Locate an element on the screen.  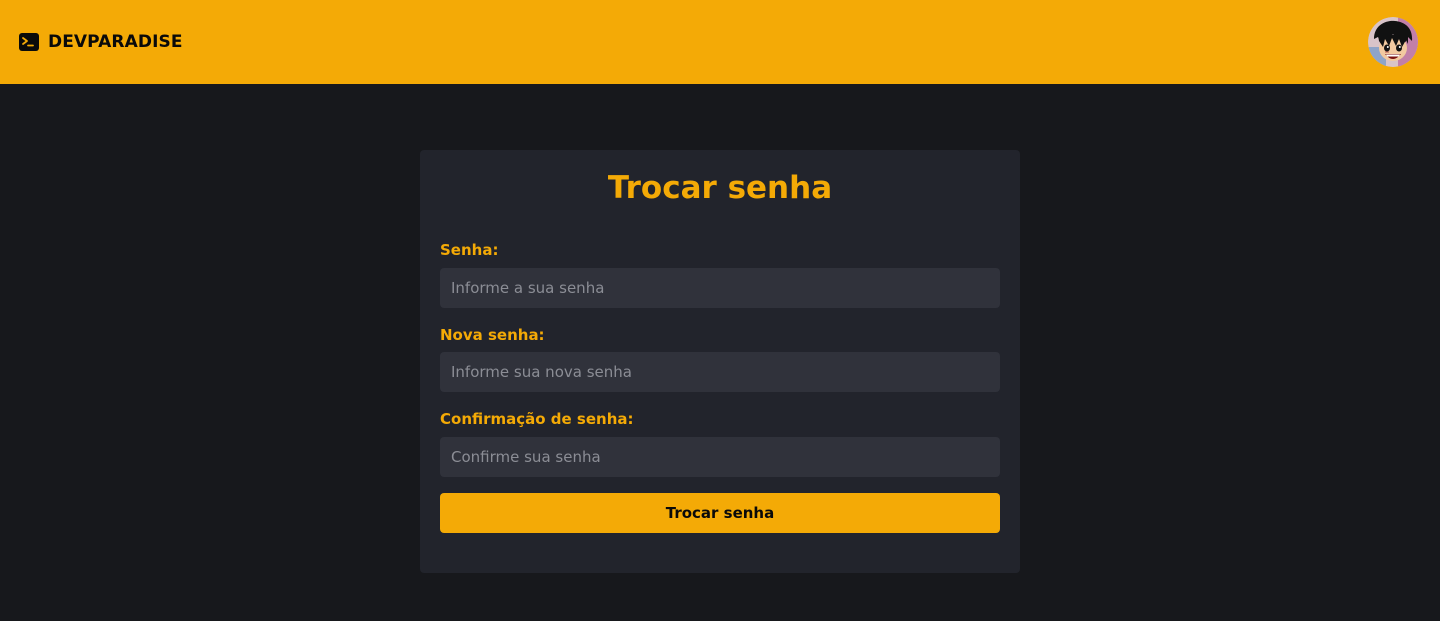
brand-logo: DEVPARADISE is located at coordinates (100, 42).